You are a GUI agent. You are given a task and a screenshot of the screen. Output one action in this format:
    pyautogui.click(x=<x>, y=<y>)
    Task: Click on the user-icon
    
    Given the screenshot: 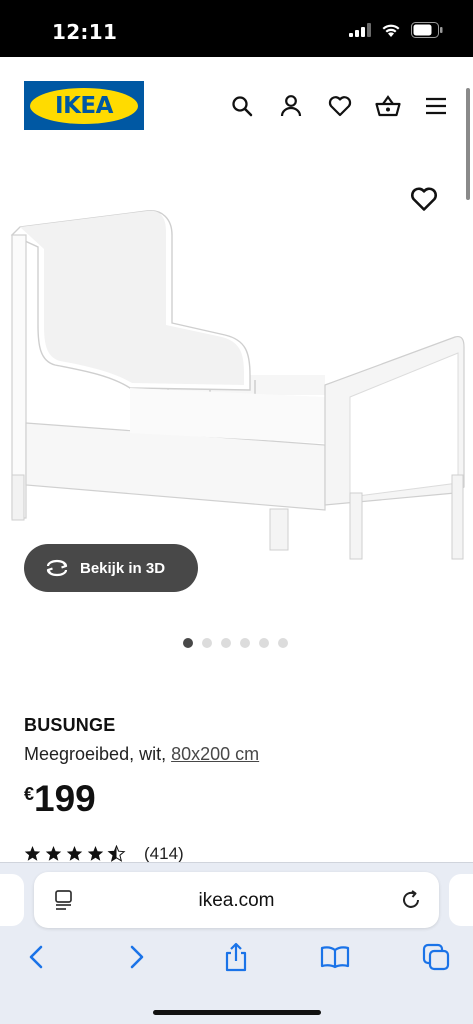 What is the action you would take?
    pyautogui.click(x=291, y=106)
    